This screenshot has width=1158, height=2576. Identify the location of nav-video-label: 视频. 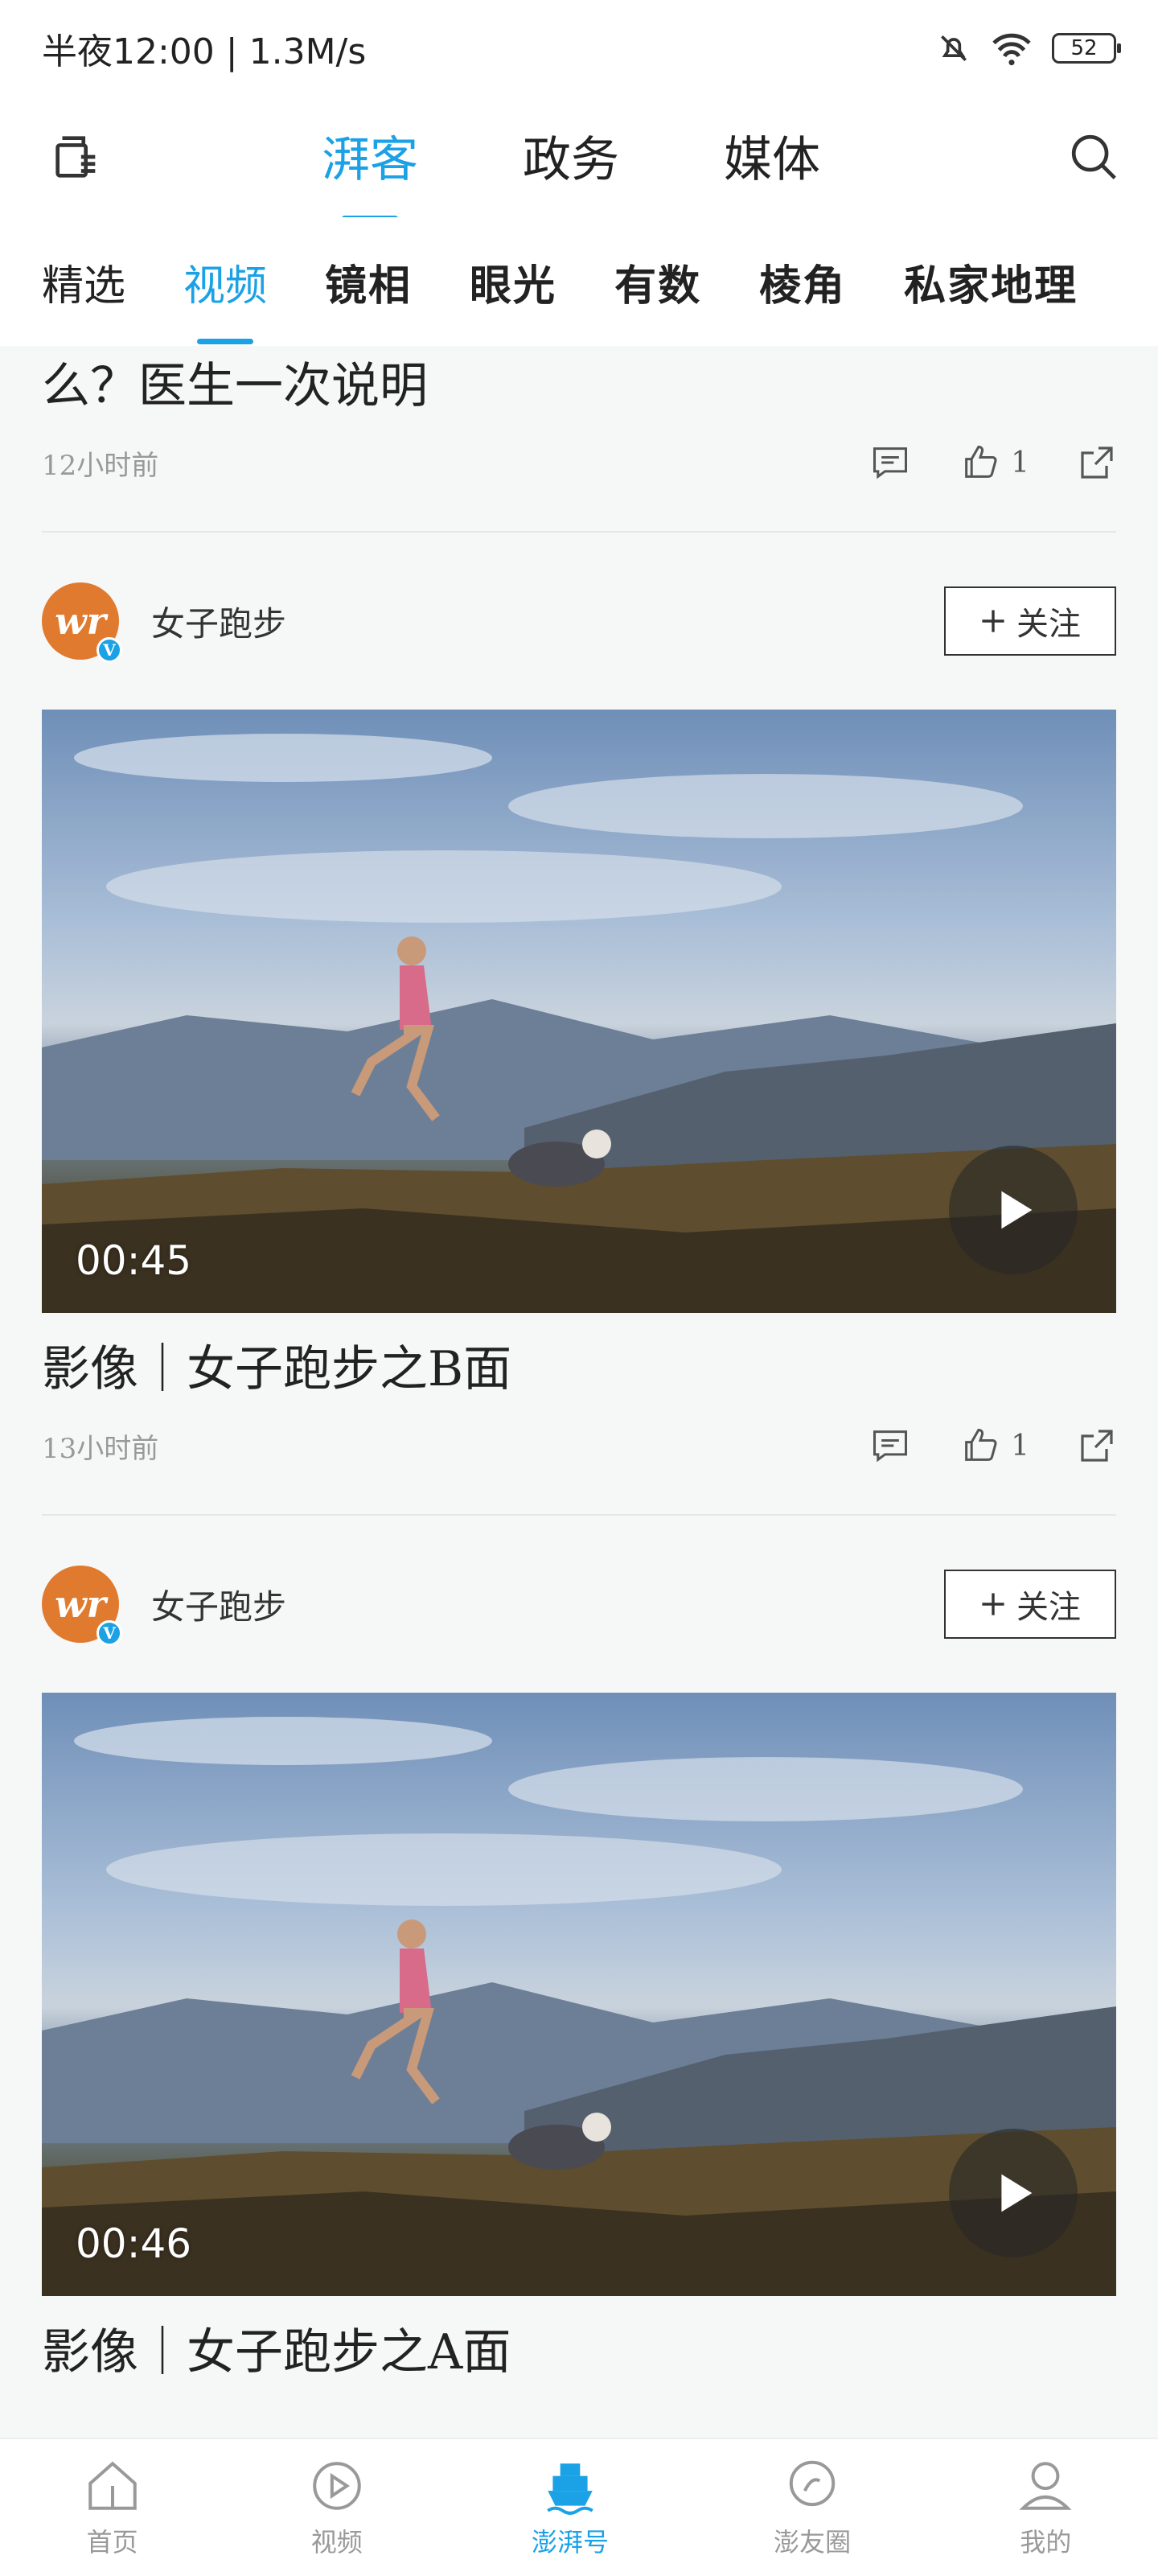
(336, 2542).